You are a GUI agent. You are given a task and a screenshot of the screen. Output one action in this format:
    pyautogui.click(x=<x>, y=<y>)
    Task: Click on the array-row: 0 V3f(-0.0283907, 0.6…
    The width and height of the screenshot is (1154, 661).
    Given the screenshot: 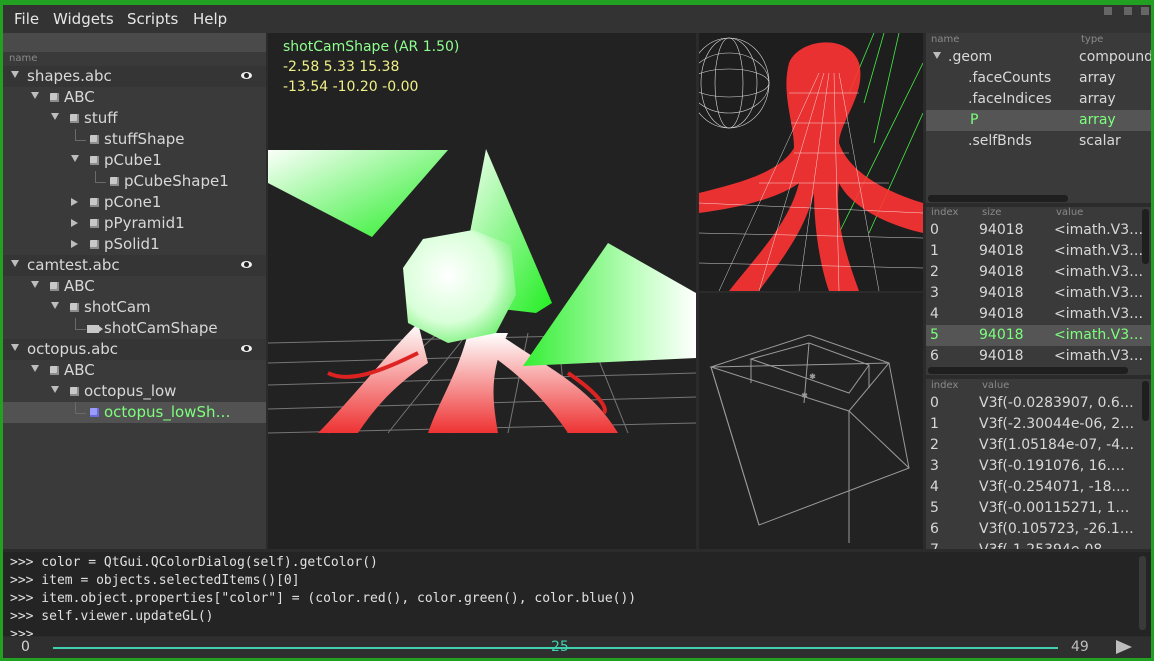 What is the action you would take?
    pyautogui.click(x=1038, y=403)
    